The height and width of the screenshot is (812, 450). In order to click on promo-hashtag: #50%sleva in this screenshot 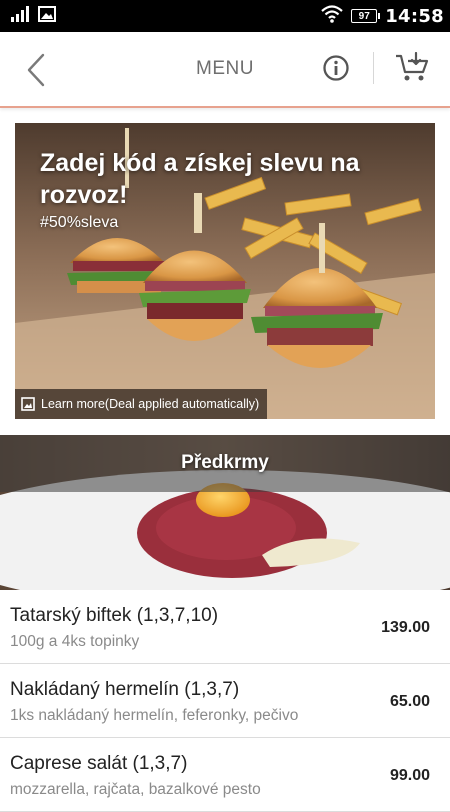, I will do `click(79, 222)`.